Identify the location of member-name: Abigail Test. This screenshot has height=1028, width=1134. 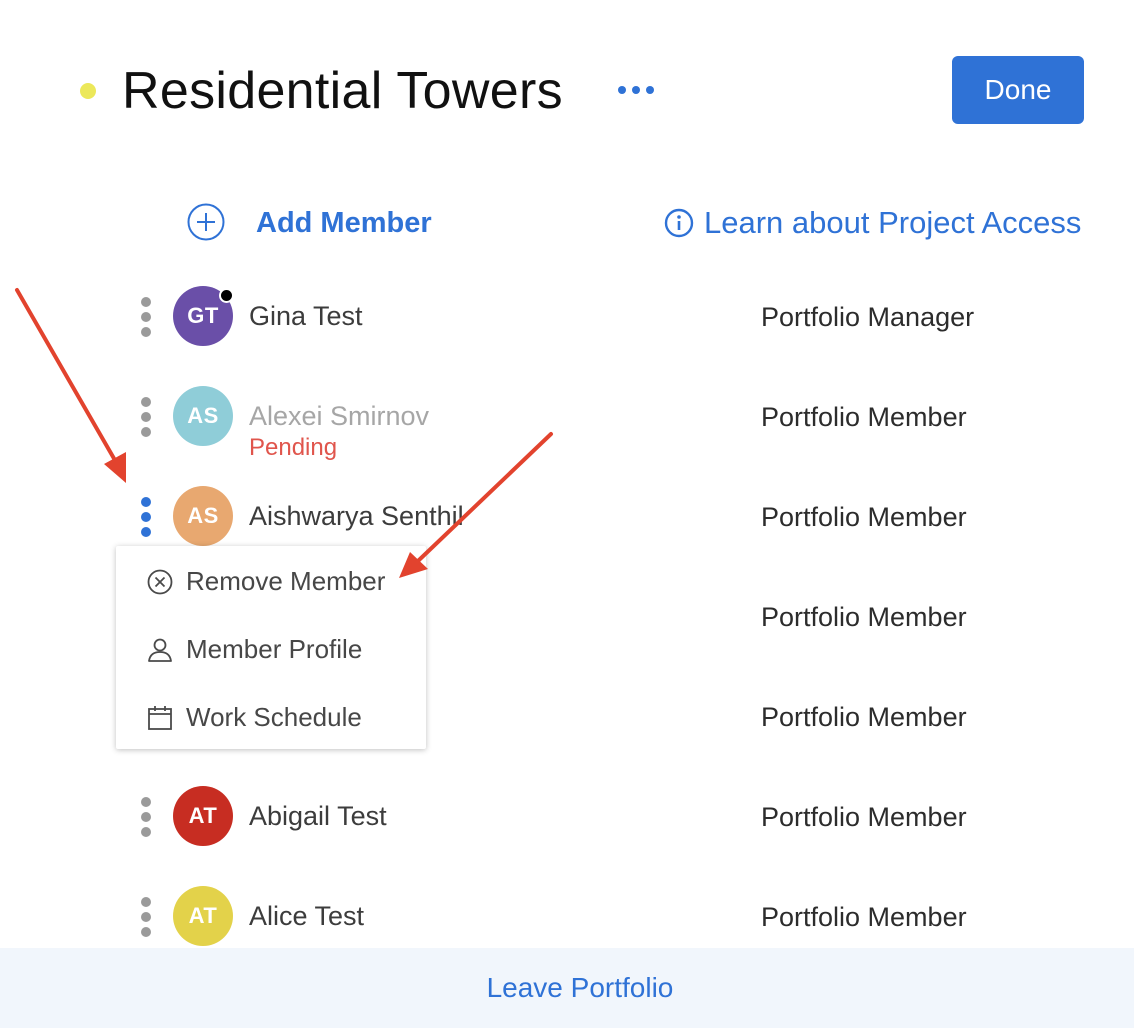
(318, 816).